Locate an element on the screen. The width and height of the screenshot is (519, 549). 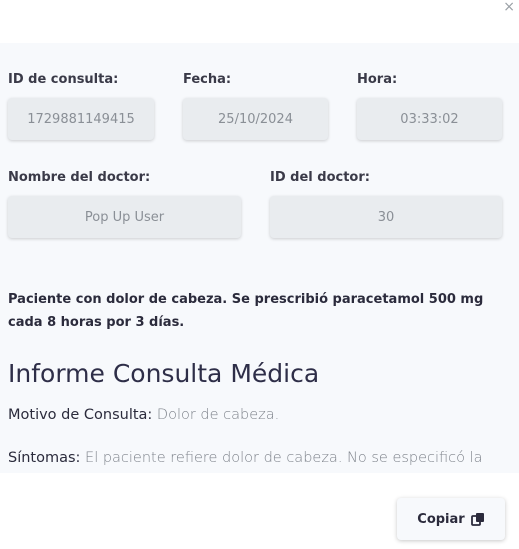
consulta-id-label: ID de consulta: is located at coordinates (63, 79).